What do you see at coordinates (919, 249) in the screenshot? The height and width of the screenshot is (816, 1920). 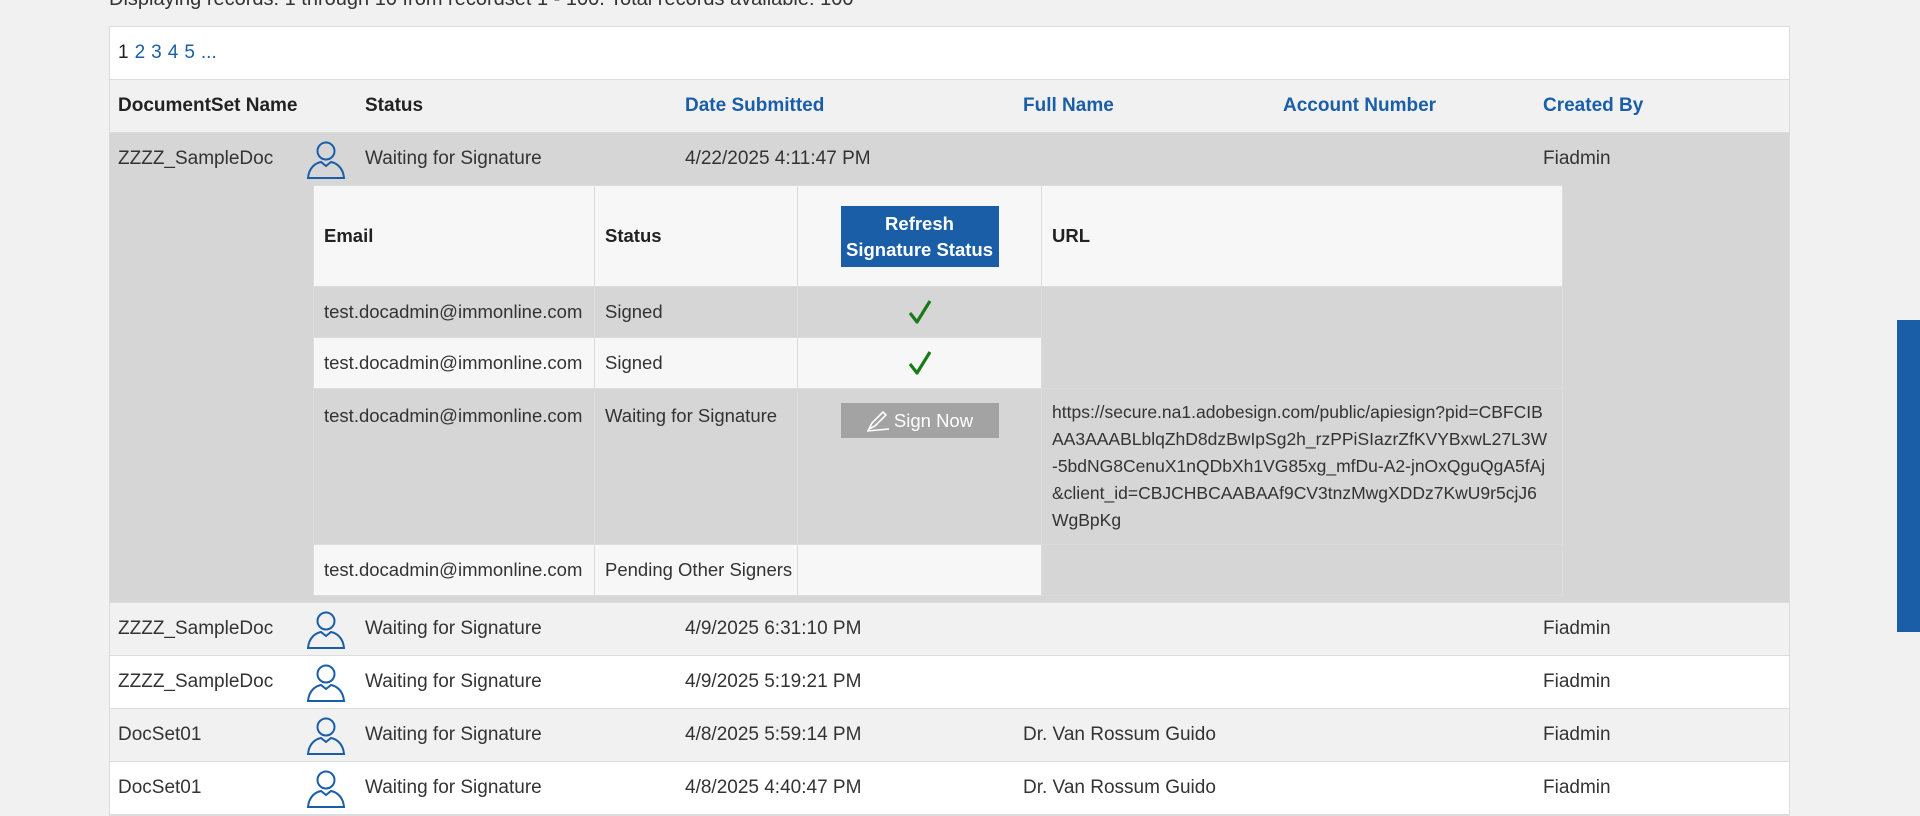 I see `refresh-button-line2: Signature Status` at bounding box center [919, 249].